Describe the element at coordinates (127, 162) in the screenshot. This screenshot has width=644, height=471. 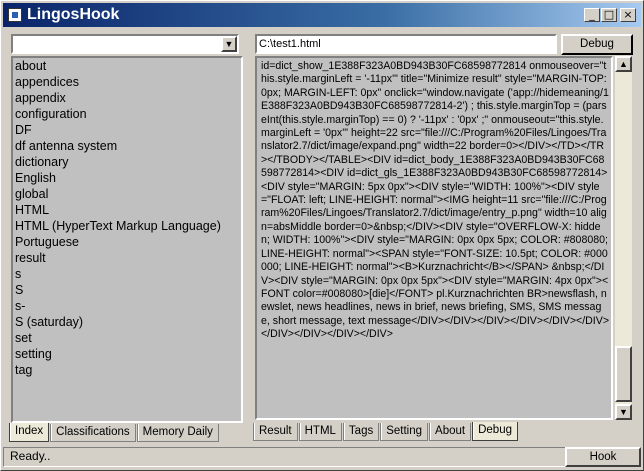
I see `list-item: dictionary` at that location.